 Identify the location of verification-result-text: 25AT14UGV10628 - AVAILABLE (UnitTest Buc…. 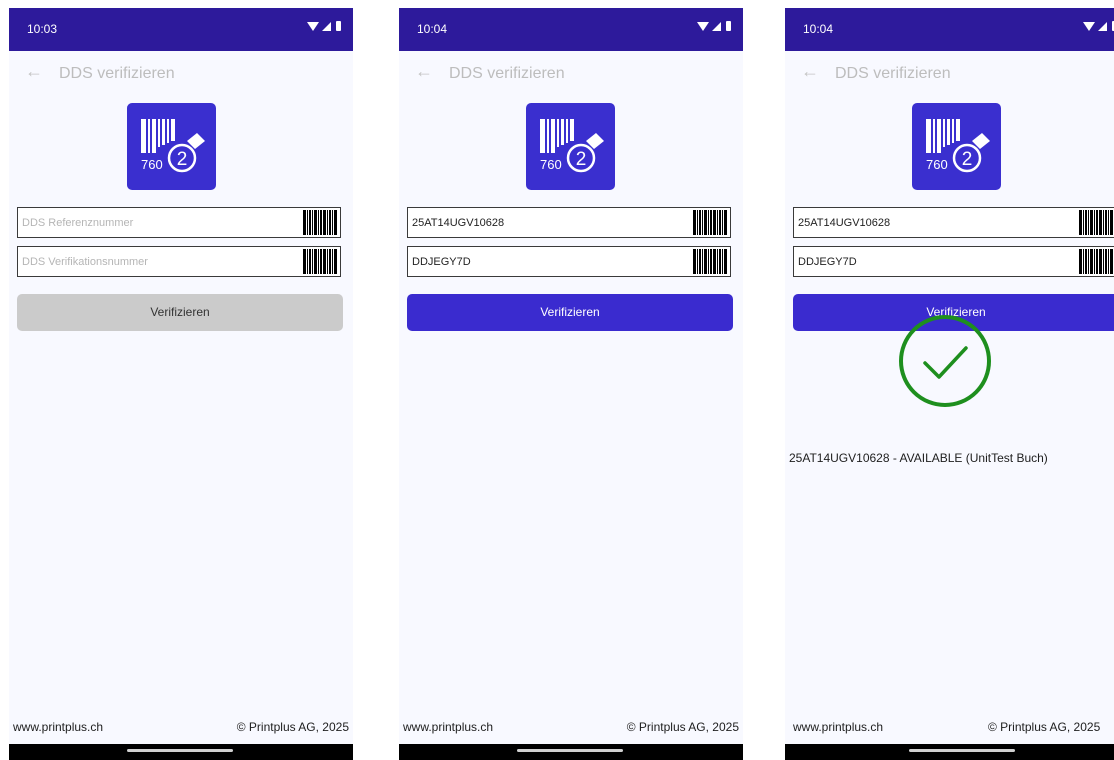
(918, 458).